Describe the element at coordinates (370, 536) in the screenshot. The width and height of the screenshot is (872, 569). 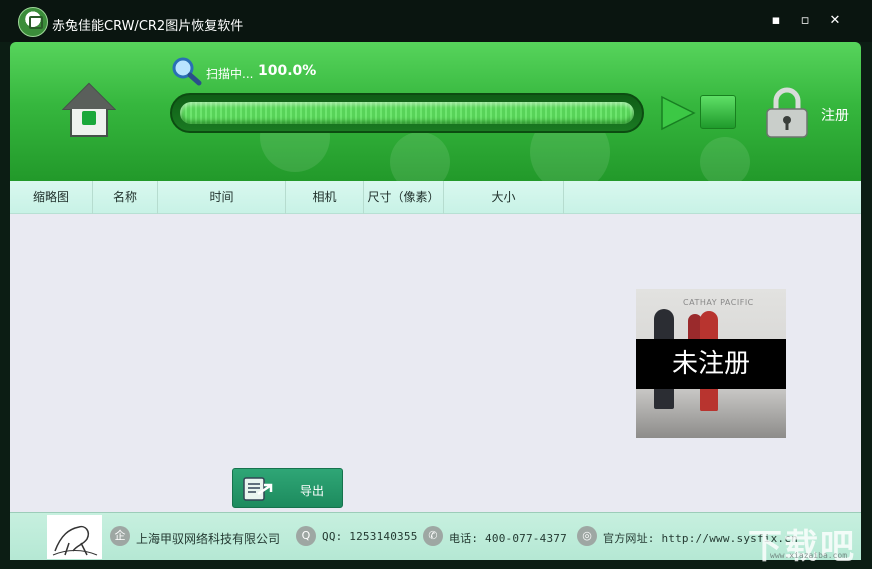
I see `qq-number: QQ: 1253140355` at that location.